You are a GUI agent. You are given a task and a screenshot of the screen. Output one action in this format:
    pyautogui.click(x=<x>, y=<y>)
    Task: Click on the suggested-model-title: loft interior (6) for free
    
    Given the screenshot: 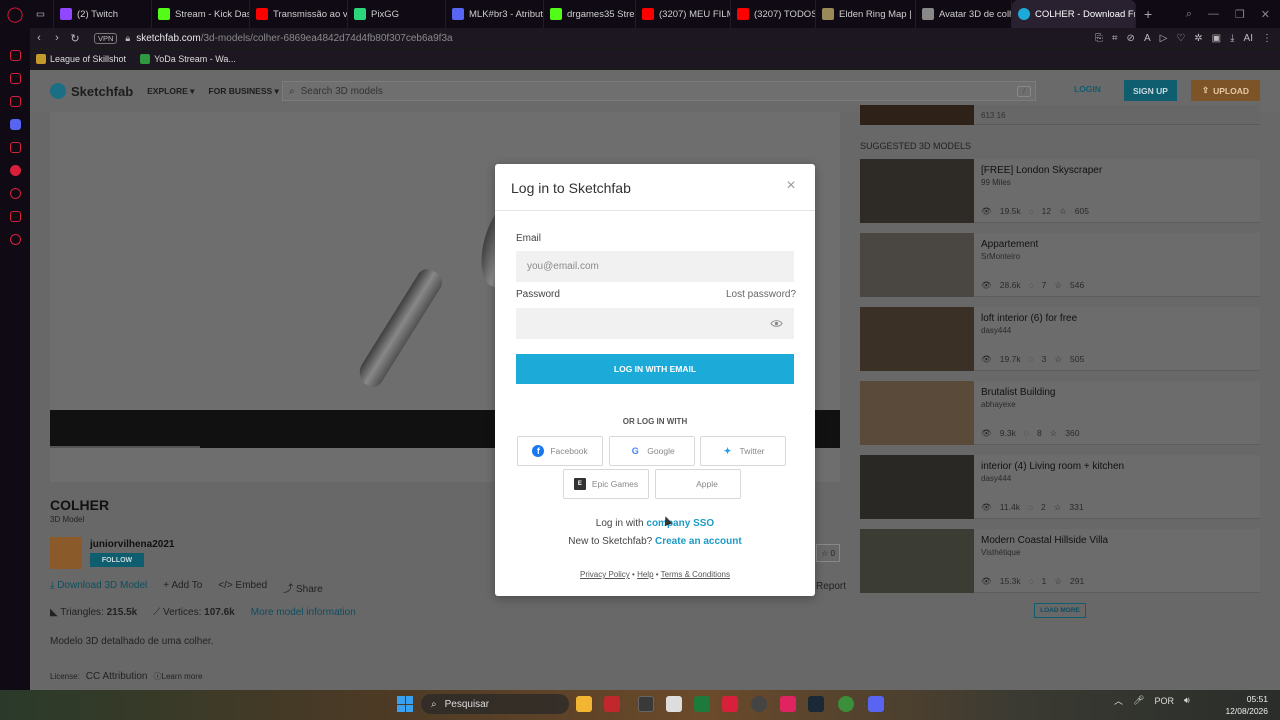 What is the action you would take?
    pyautogui.click(x=1029, y=318)
    